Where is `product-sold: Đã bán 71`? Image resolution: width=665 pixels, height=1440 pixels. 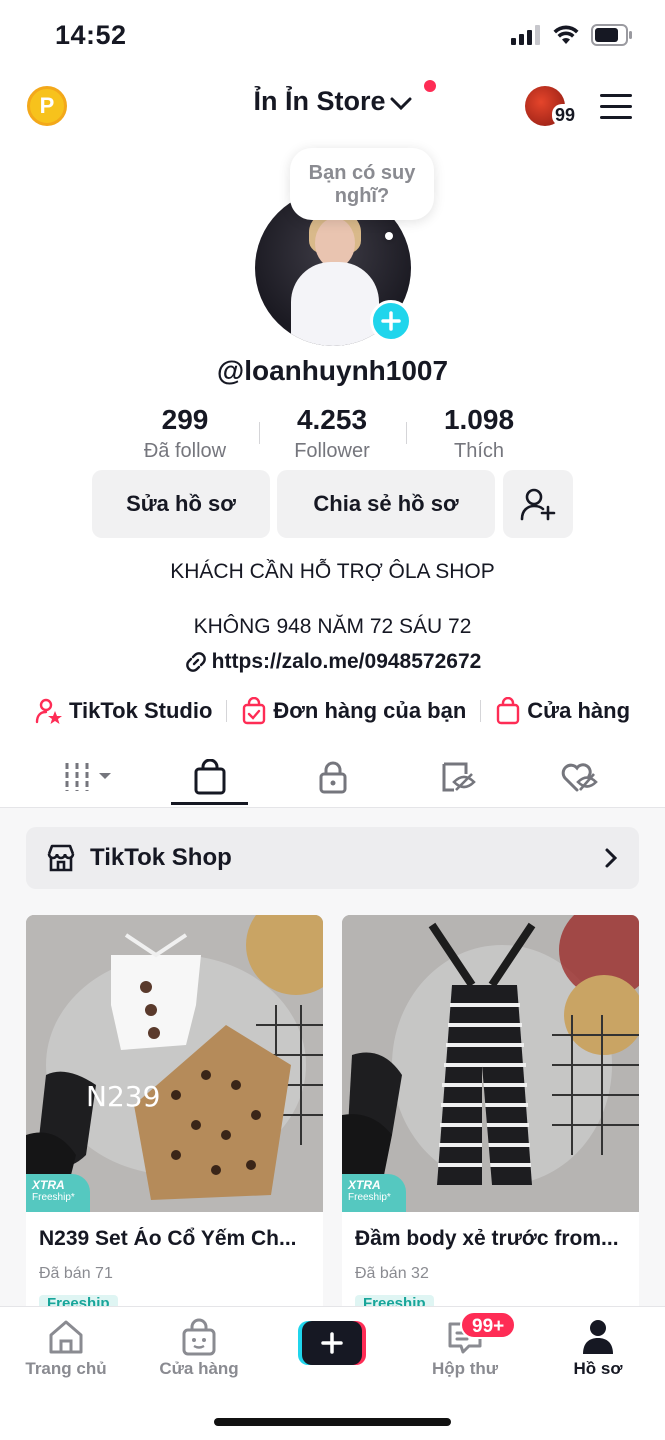 product-sold: Đã bán 71 is located at coordinates (76, 1273).